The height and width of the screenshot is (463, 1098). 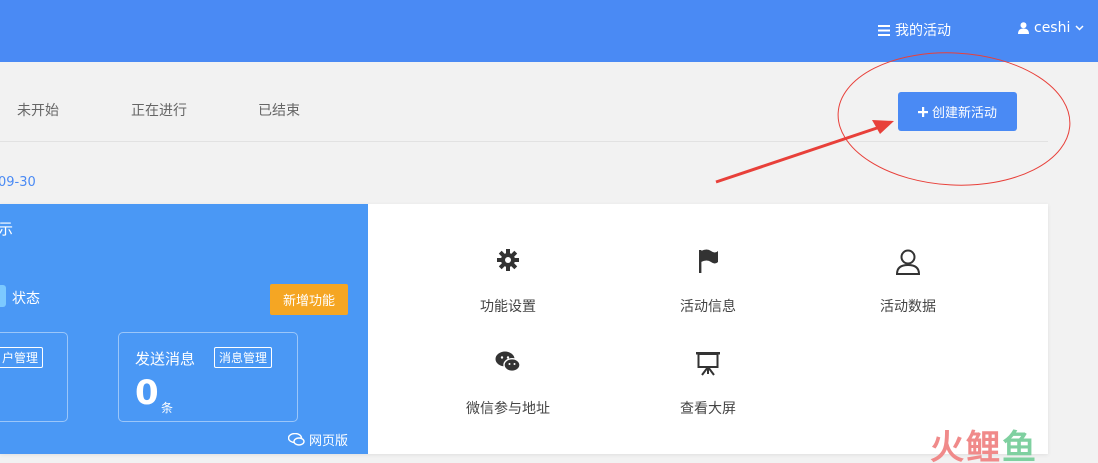 What do you see at coordinates (3, 296) in the screenshot?
I see `status-indicator` at bounding box center [3, 296].